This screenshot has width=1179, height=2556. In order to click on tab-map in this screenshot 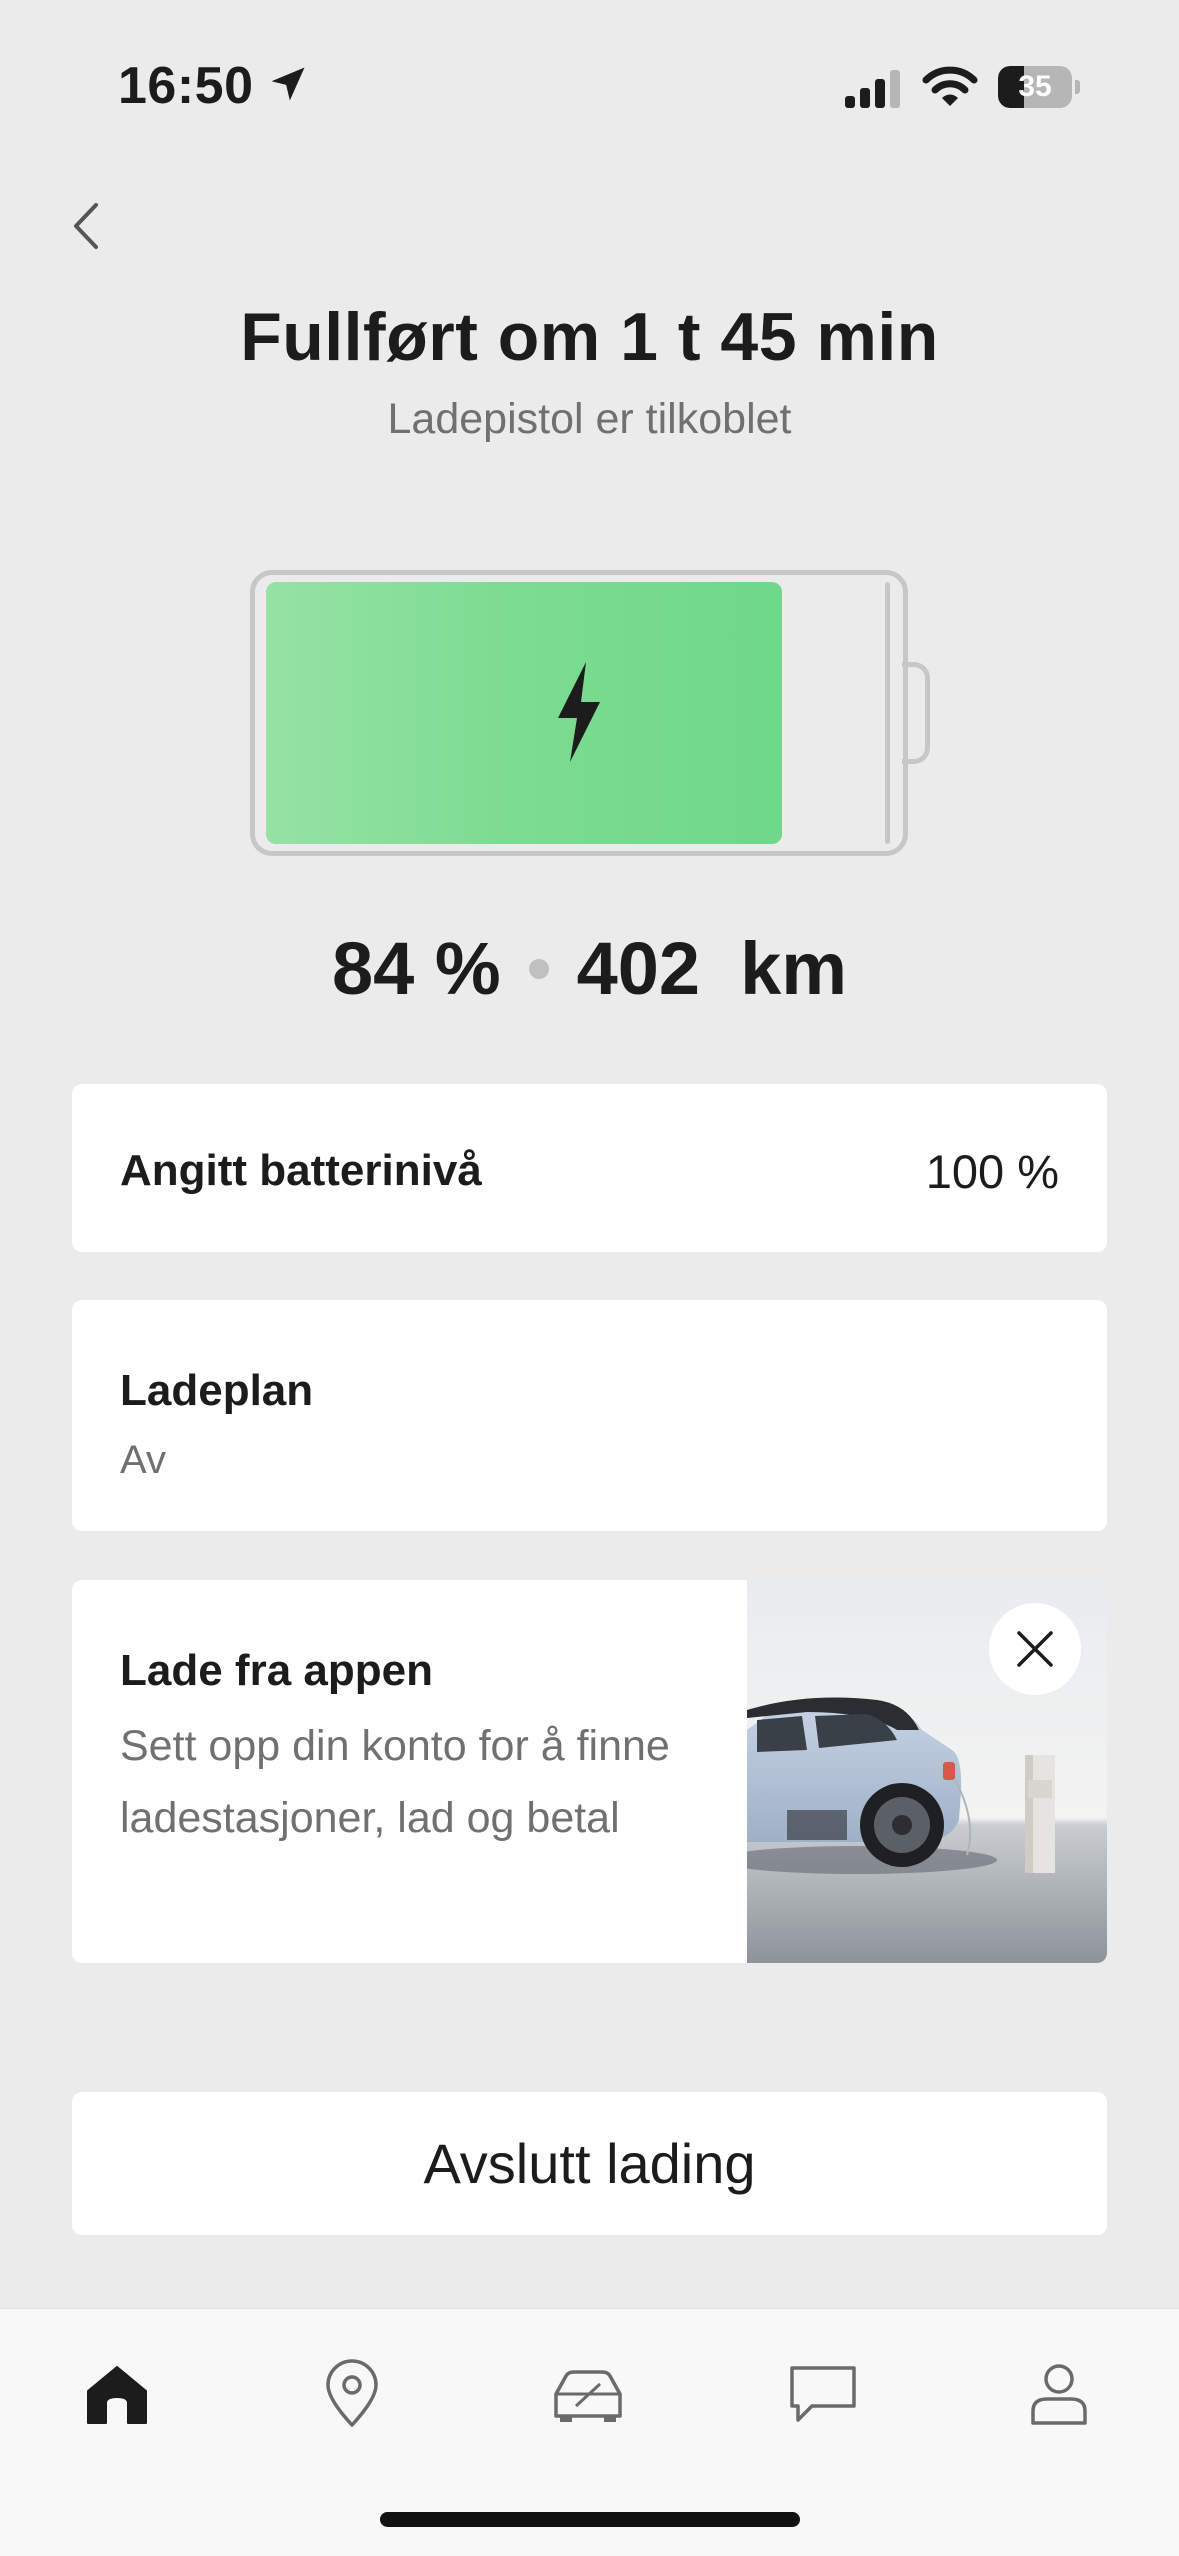, I will do `click(352, 2394)`.